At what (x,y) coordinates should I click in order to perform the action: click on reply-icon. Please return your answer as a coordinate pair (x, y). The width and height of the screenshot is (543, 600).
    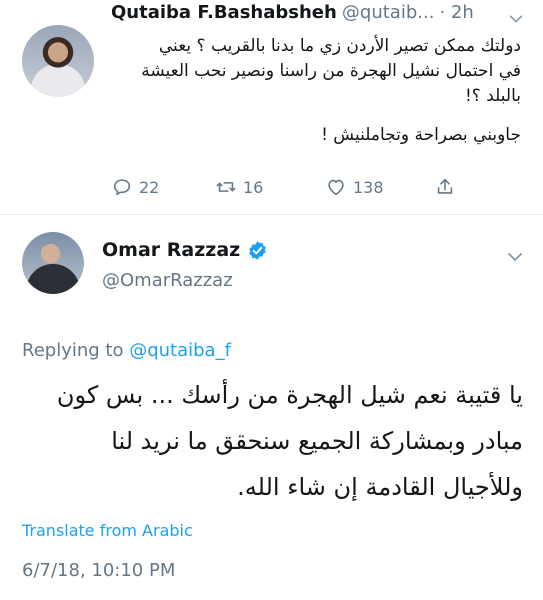
    Looking at the image, I should click on (122, 187).